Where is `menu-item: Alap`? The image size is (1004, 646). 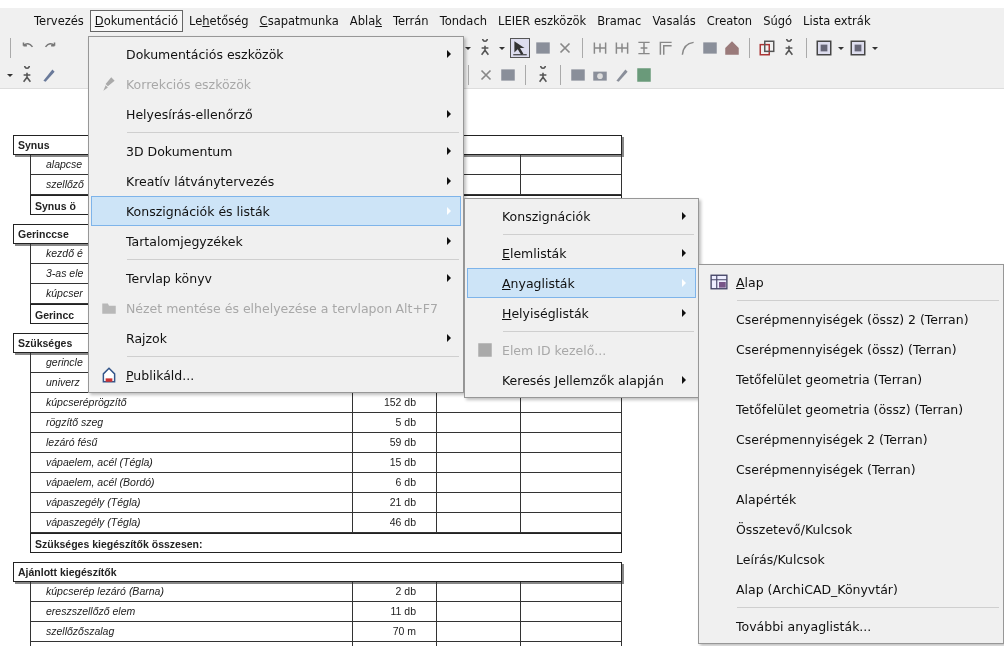
menu-item: Alap is located at coordinates (851, 282).